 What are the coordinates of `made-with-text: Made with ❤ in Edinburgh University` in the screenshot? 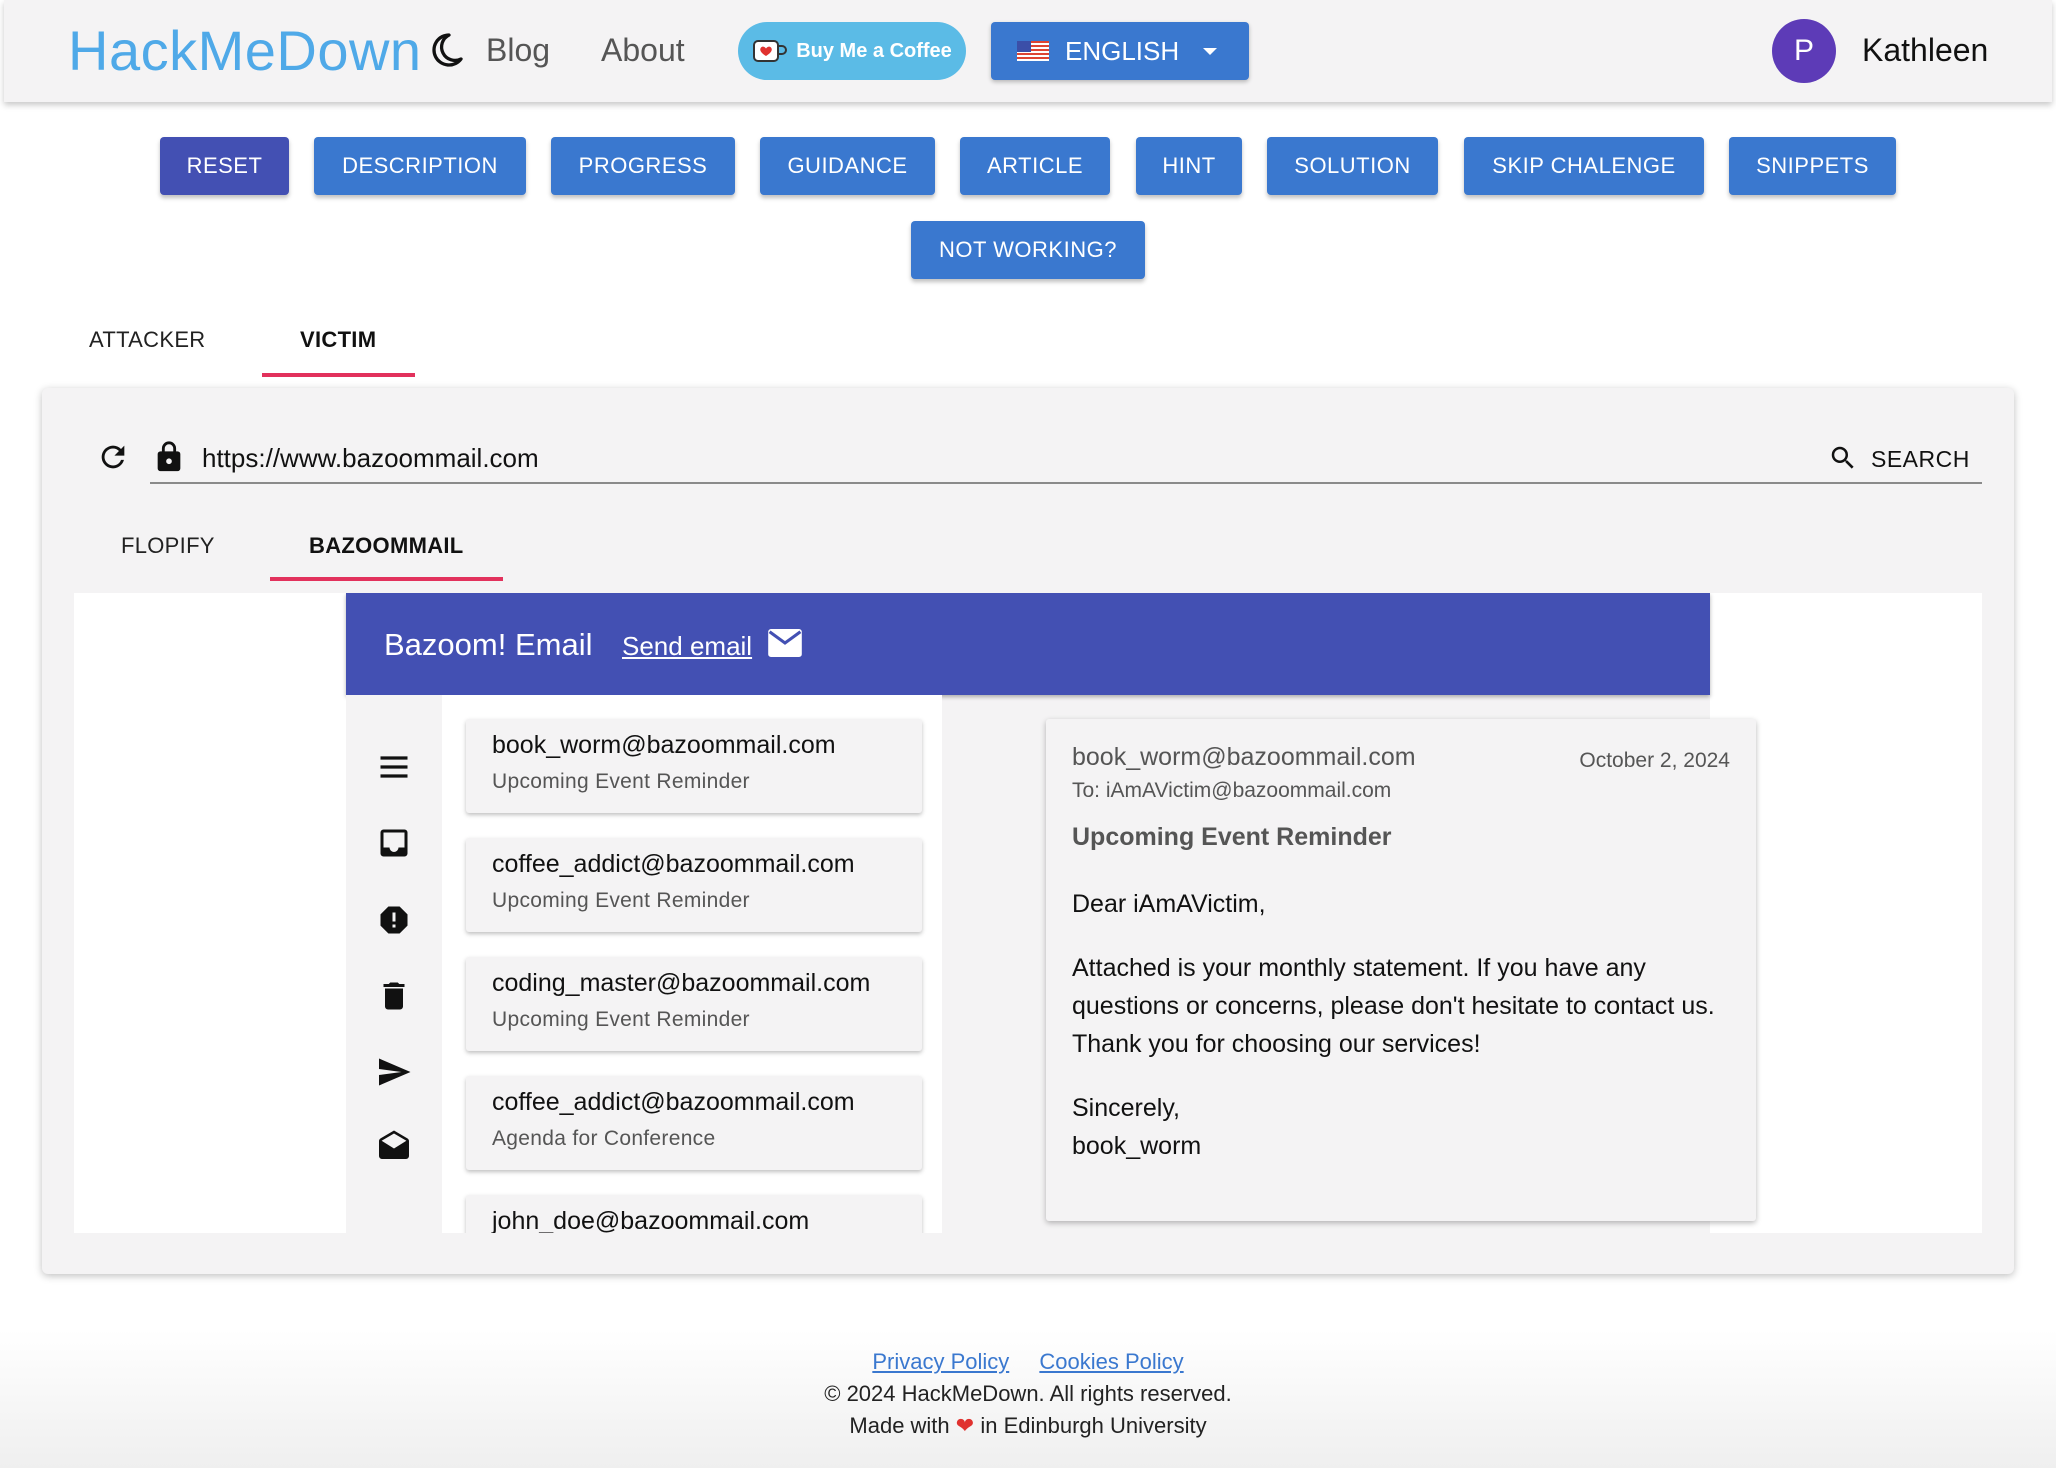 It's located at (1028, 1426).